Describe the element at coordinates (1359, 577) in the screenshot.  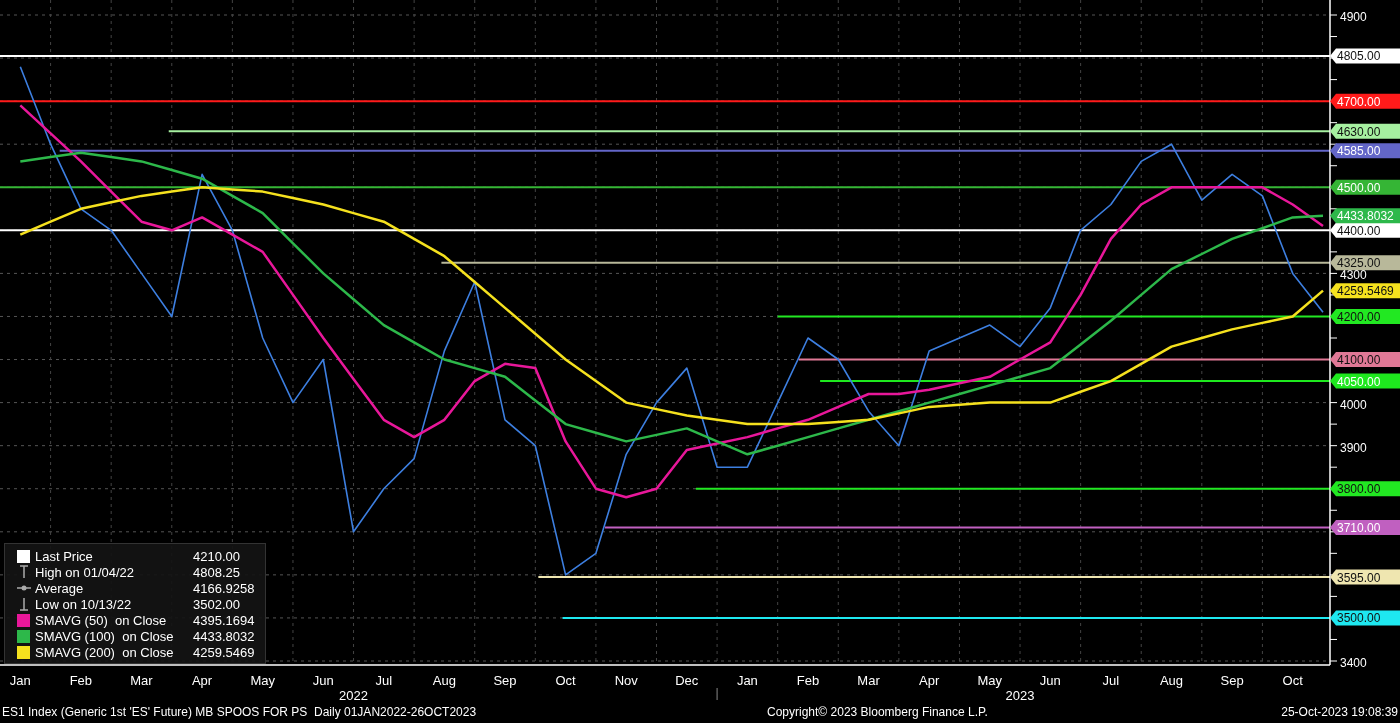
I see `ref-line-label: 3595.00` at that location.